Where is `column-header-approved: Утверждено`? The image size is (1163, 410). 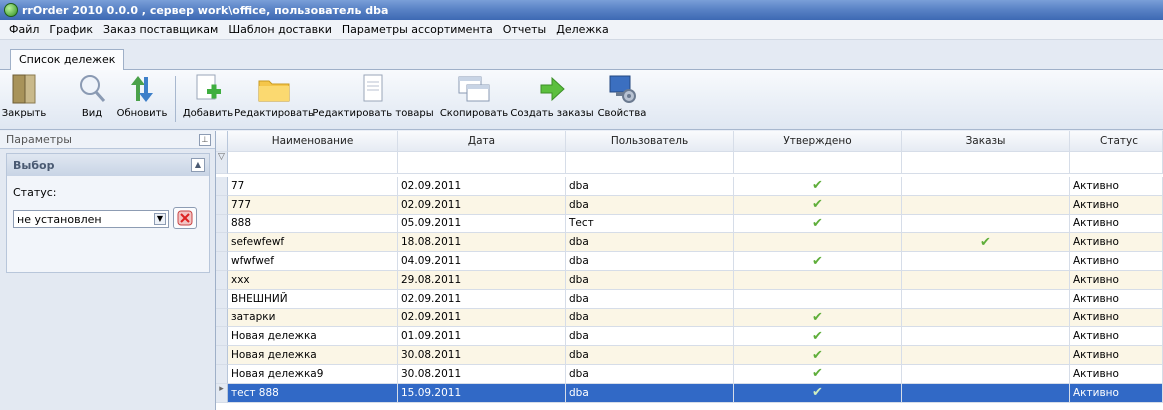 column-header-approved: Утверждено is located at coordinates (818, 141).